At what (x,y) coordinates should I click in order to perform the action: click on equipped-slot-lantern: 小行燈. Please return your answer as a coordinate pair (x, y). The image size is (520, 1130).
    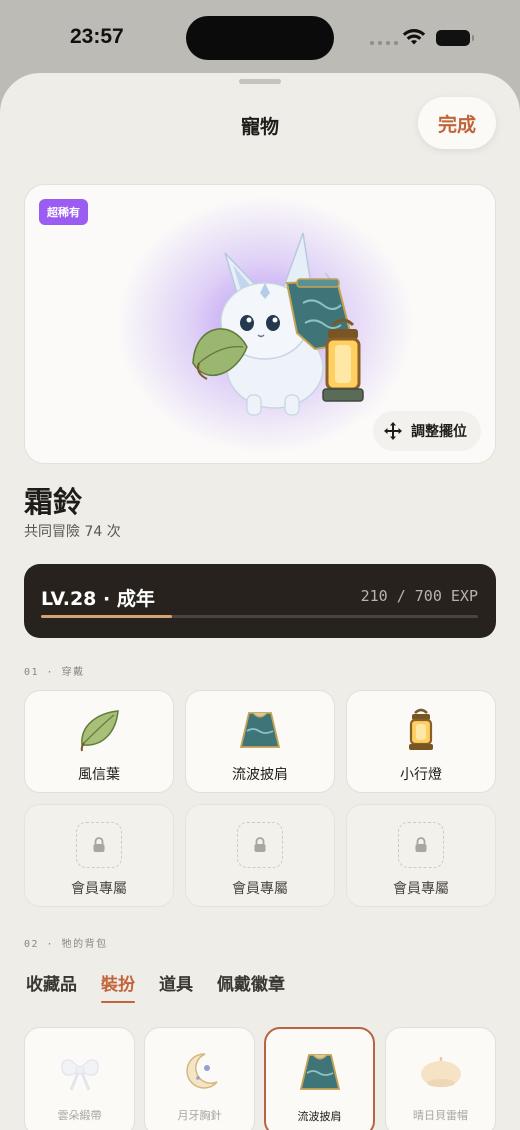
    Looking at the image, I should click on (421, 741).